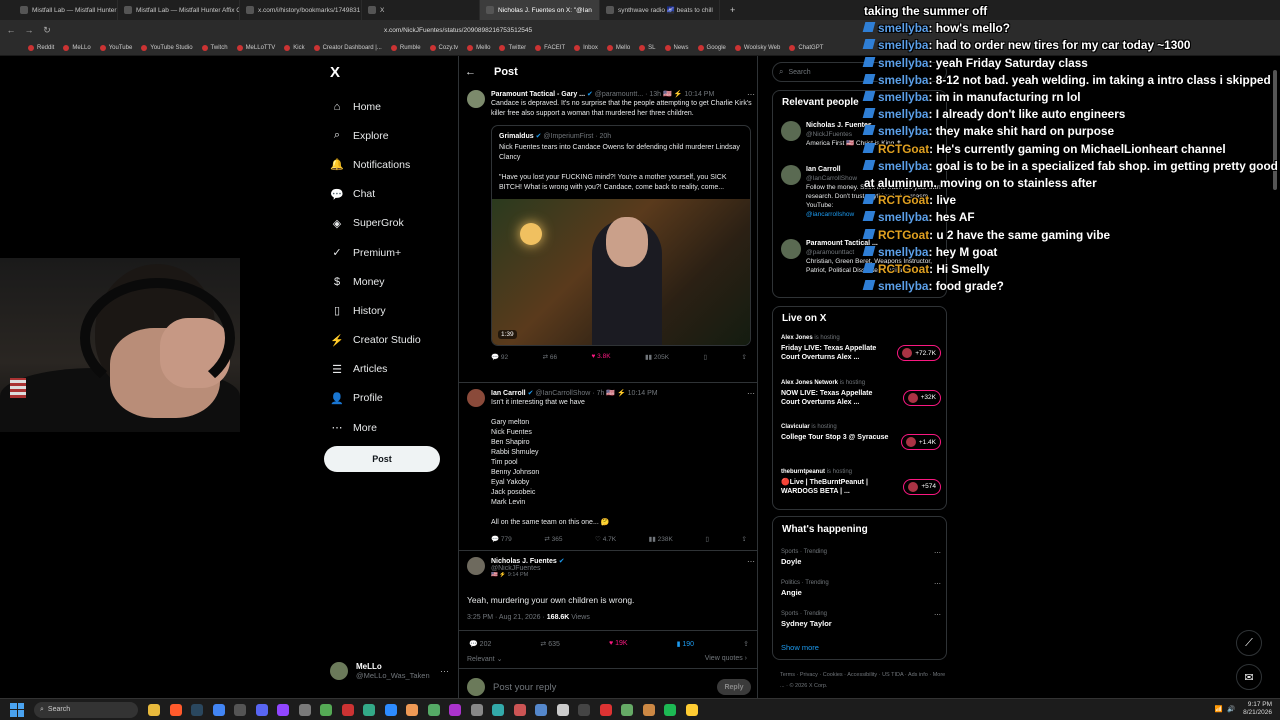 This screenshot has height=720, width=1280. I want to click on x-logo: X, so click(335, 72).